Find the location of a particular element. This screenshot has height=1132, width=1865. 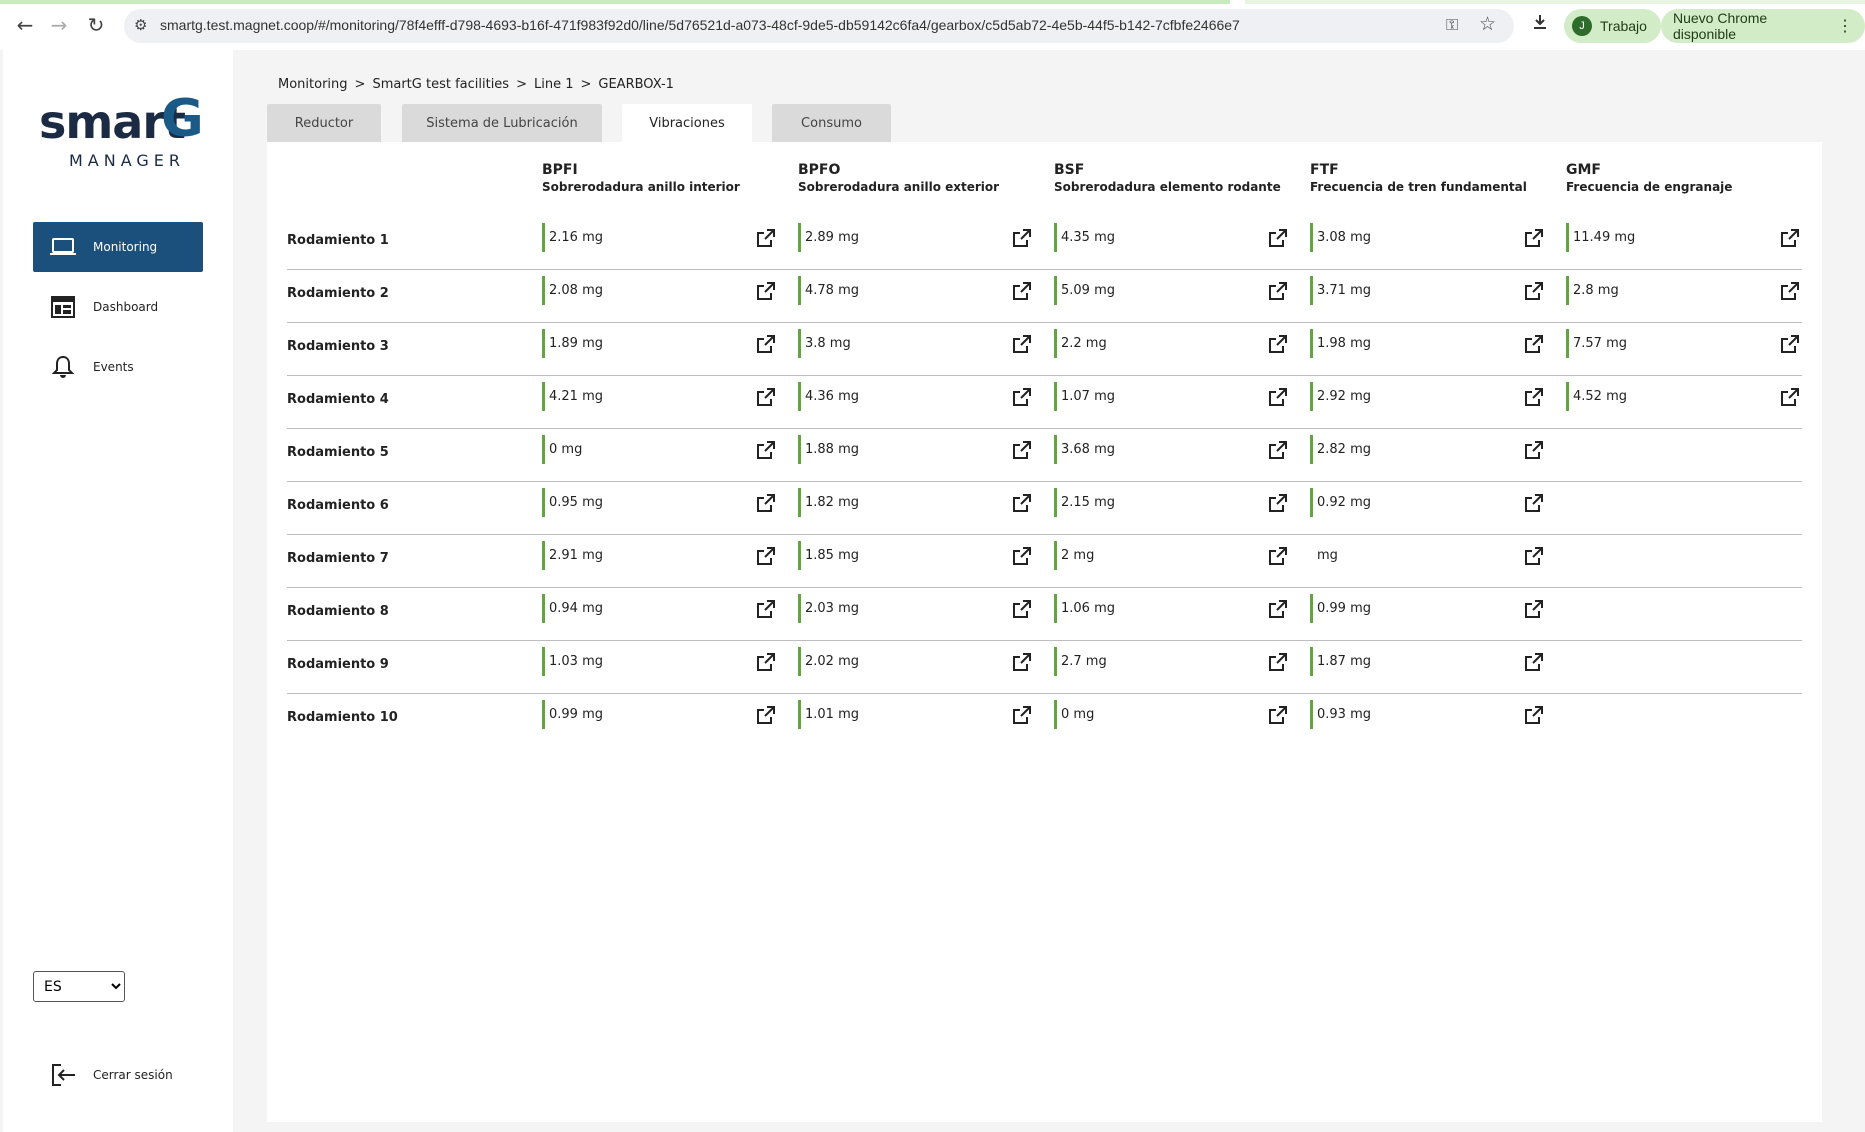

sidebar-item-monitoring: Monitoring is located at coordinates (118, 247).